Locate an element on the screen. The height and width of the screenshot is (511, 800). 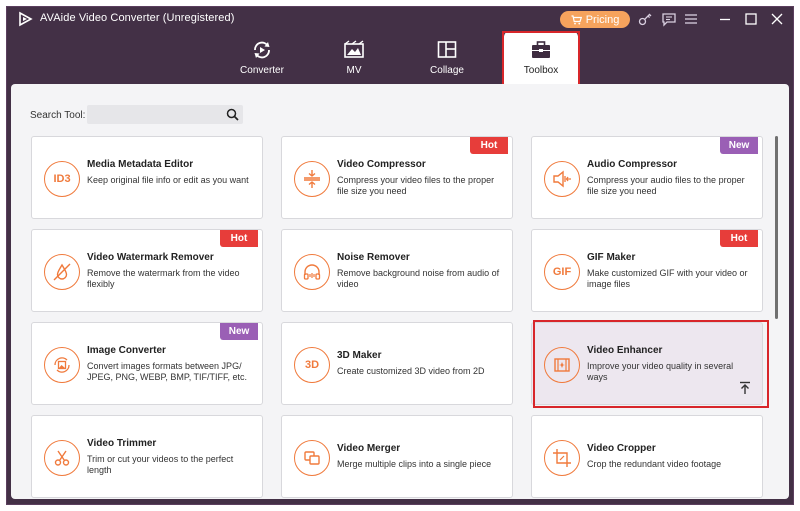
search-input is located at coordinates (165, 114).